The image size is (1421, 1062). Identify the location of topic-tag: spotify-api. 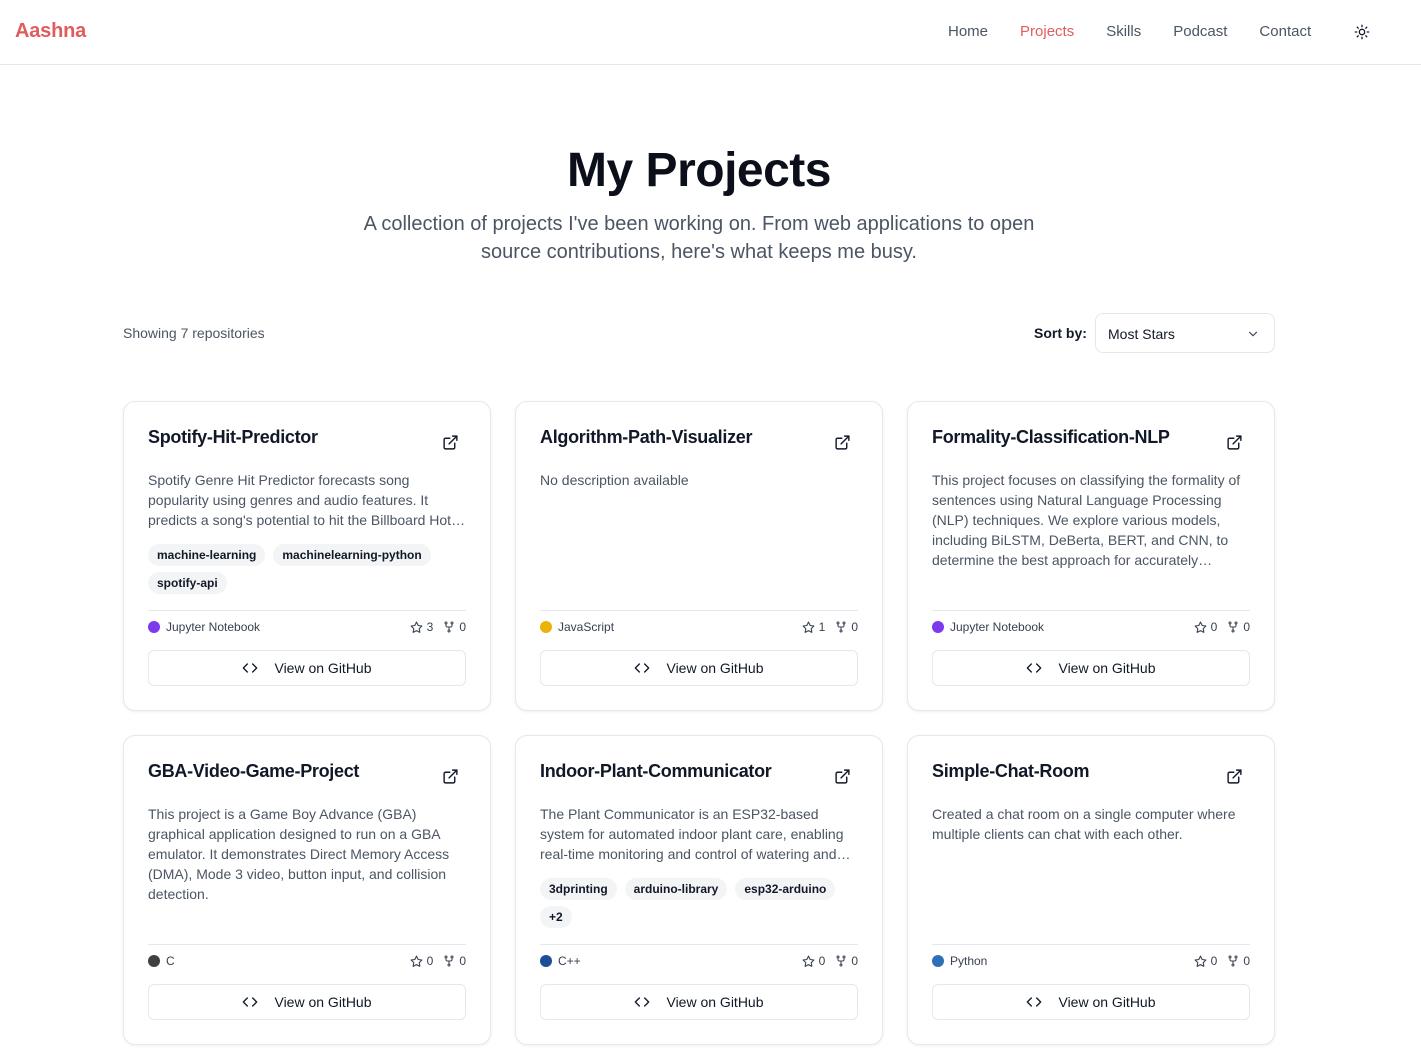
(187, 583).